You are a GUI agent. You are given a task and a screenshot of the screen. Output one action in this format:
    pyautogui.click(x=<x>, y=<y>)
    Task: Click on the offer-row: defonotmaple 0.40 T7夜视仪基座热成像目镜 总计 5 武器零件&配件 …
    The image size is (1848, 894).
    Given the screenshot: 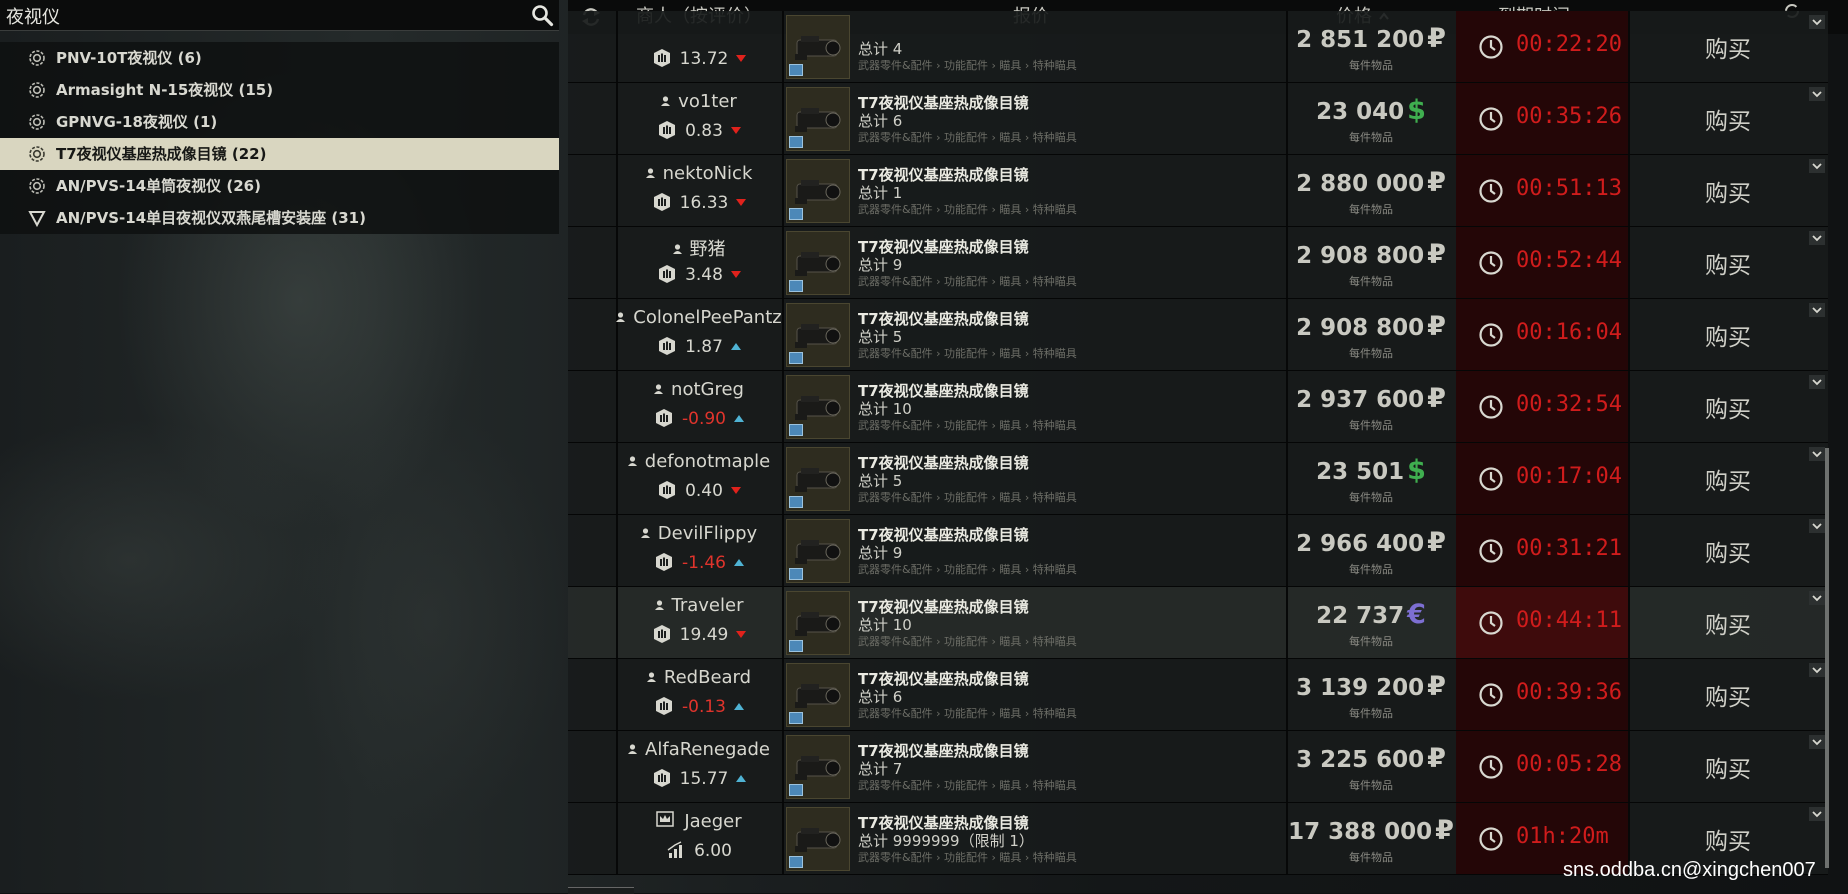 What is the action you would take?
    pyautogui.click(x=1198, y=479)
    